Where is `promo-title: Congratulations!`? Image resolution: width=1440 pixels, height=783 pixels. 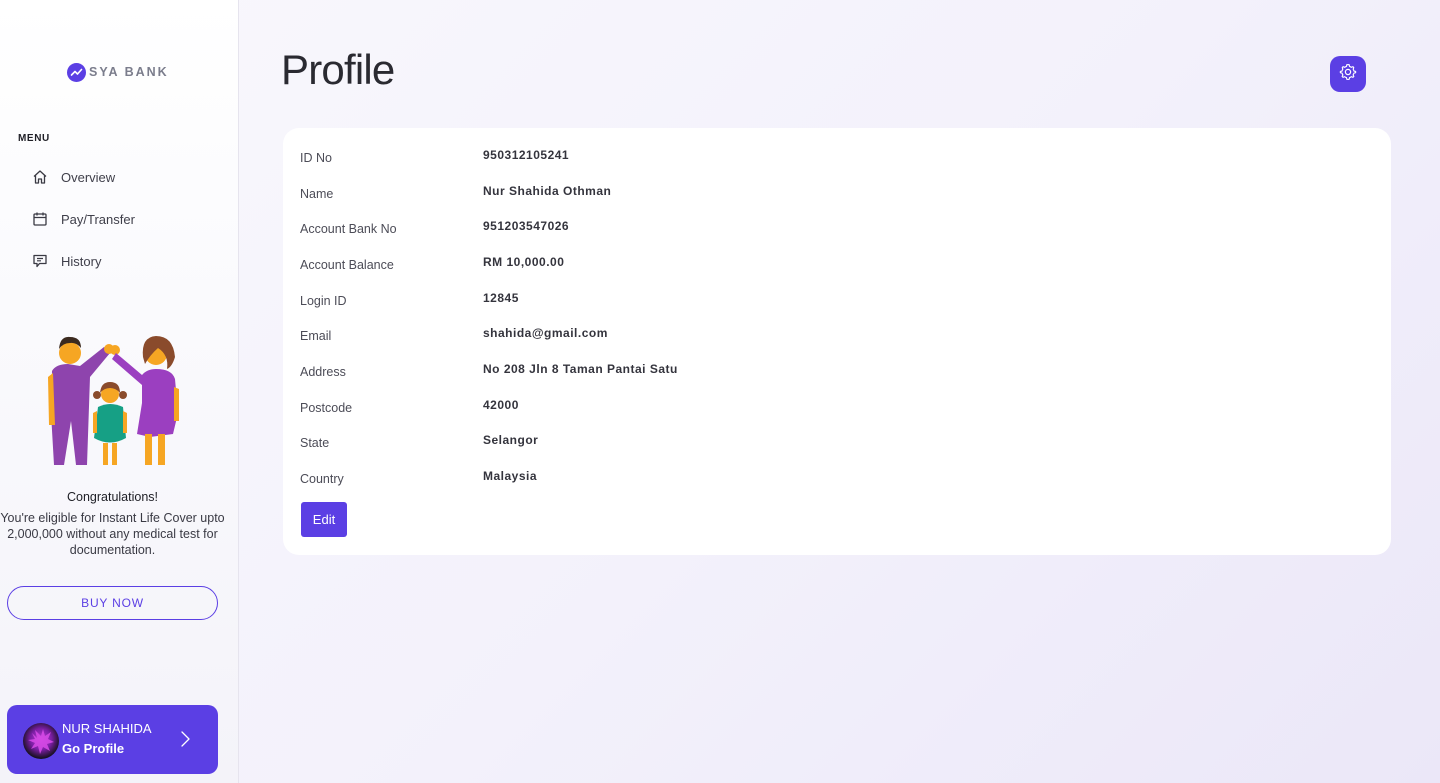 promo-title: Congratulations! is located at coordinates (112, 497).